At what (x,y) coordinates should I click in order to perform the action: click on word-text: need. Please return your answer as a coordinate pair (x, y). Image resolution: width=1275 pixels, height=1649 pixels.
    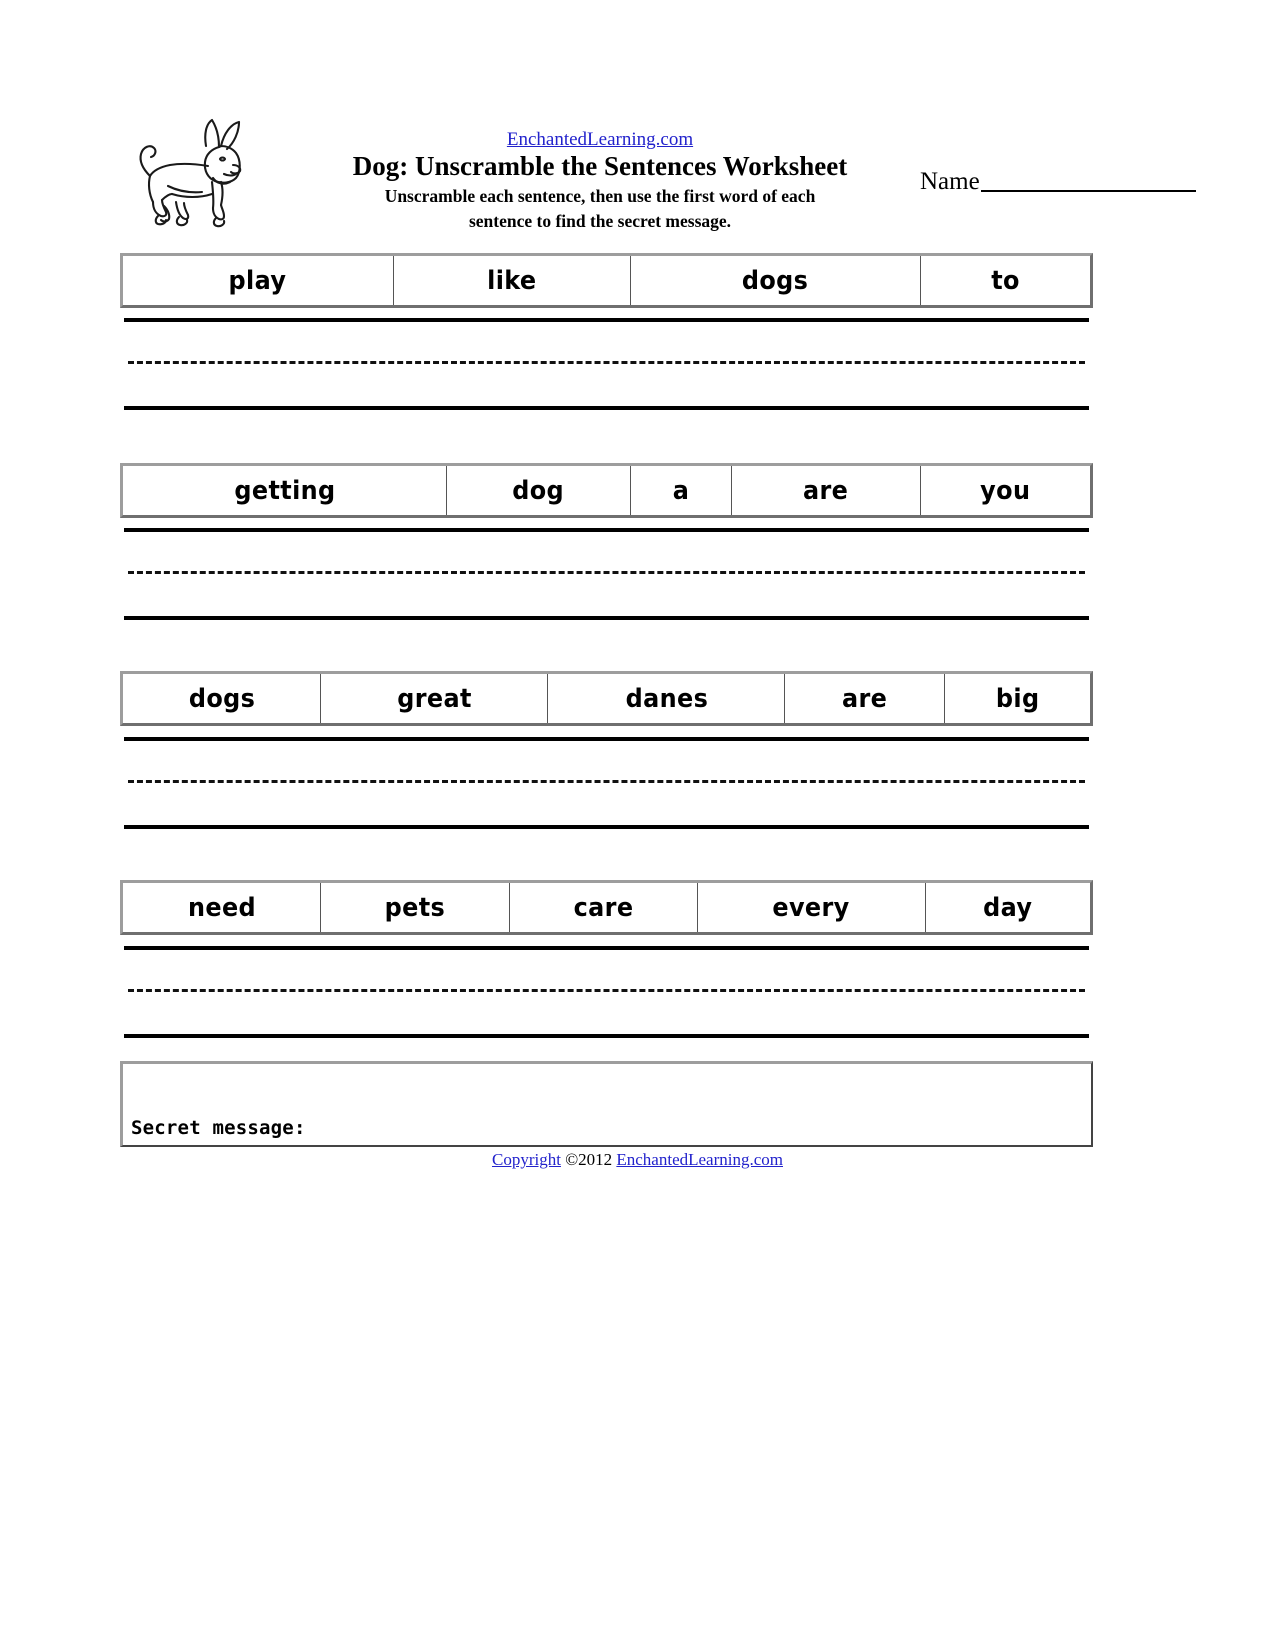
    Looking at the image, I should click on (221, 907).